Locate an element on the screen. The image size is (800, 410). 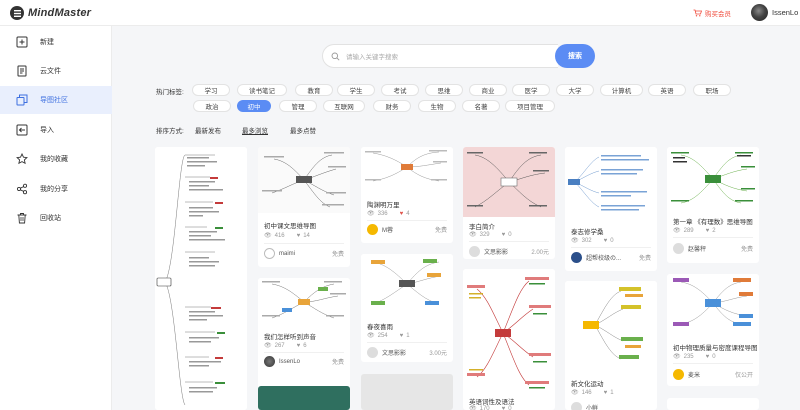
map-card-large is located at coordinates (201, 278).